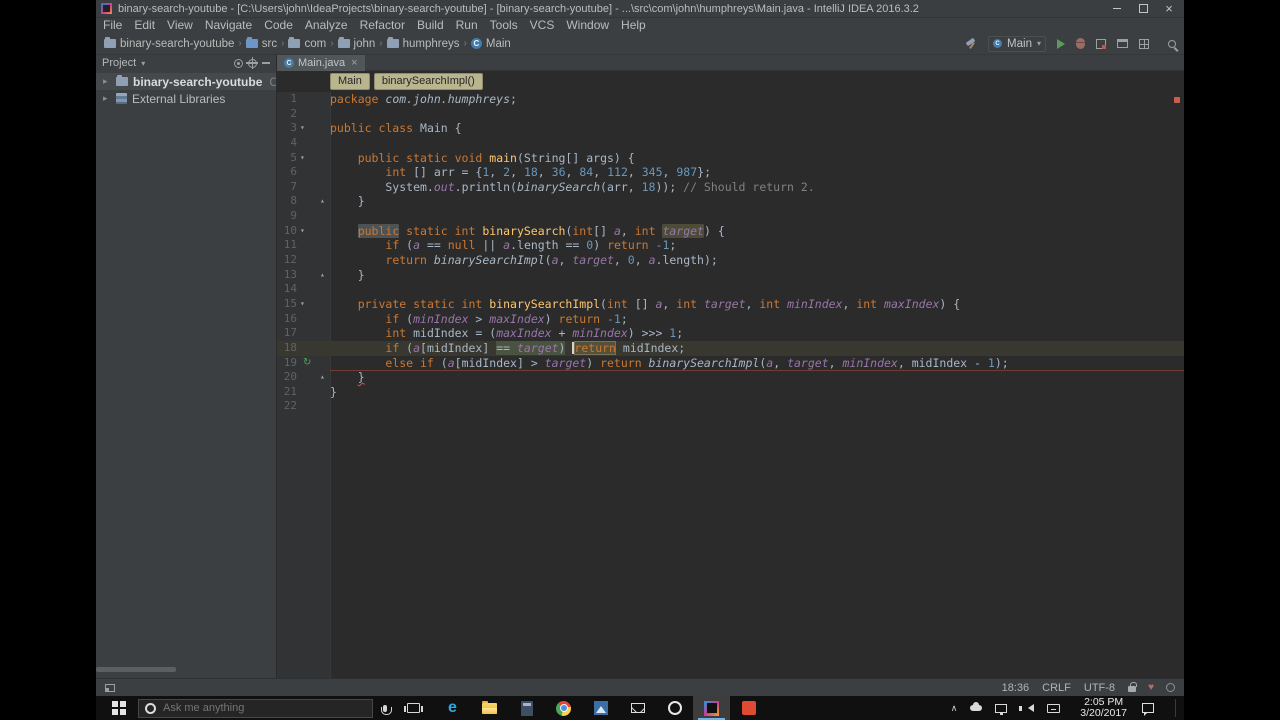  I want to click on breadcrumb-item-main: Main, so click(490, 44).